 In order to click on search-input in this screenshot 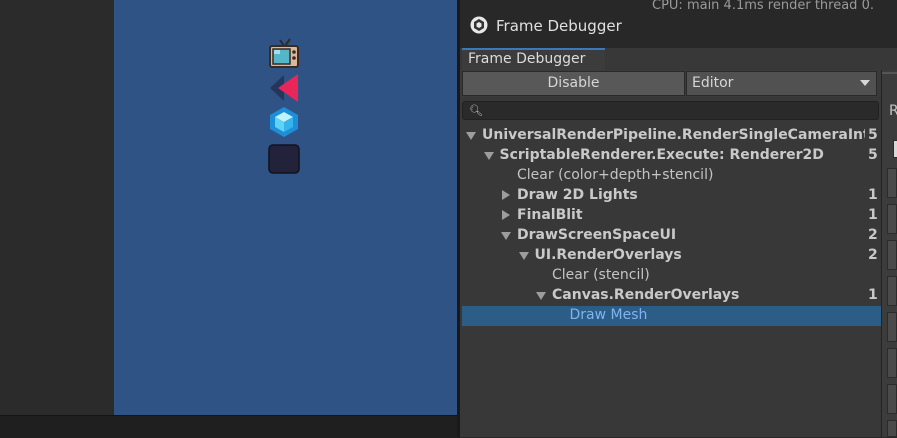, I will do `click(670, 110)`.